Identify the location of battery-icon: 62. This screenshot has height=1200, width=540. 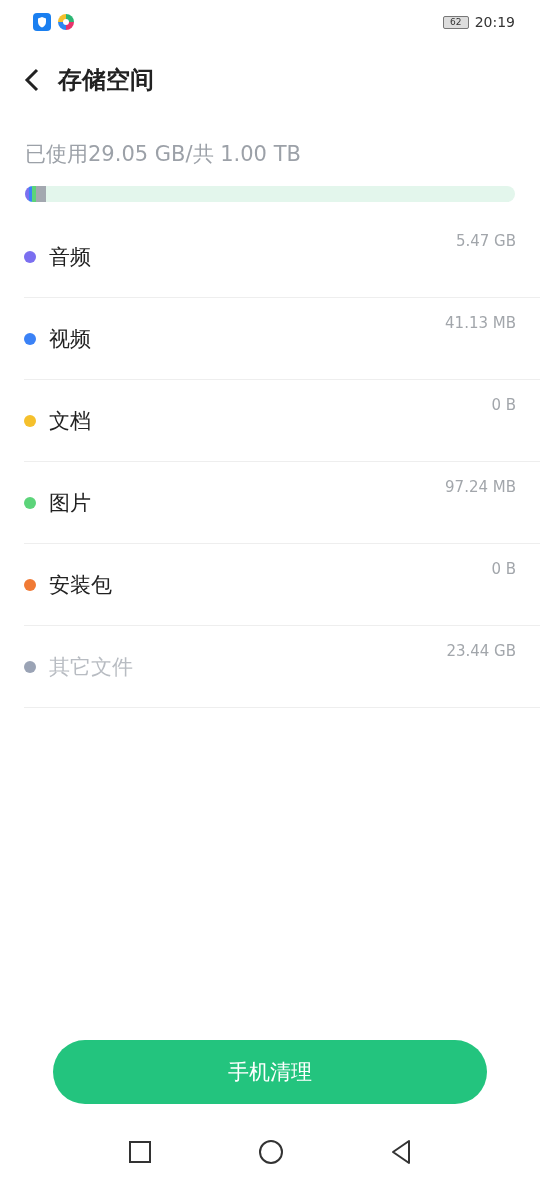
(455, 22).